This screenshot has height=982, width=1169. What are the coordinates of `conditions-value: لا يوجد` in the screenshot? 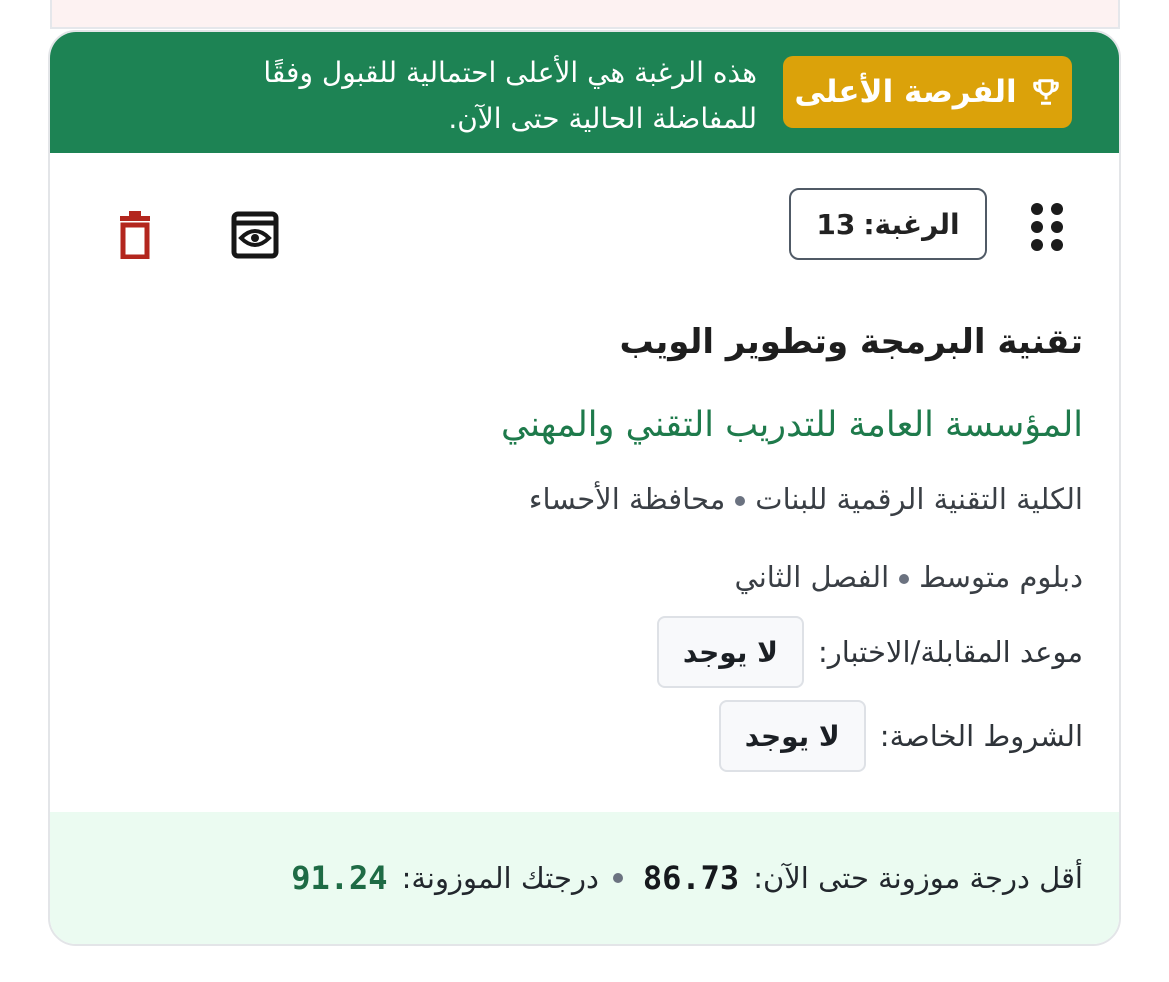 It's located at (792, 736).